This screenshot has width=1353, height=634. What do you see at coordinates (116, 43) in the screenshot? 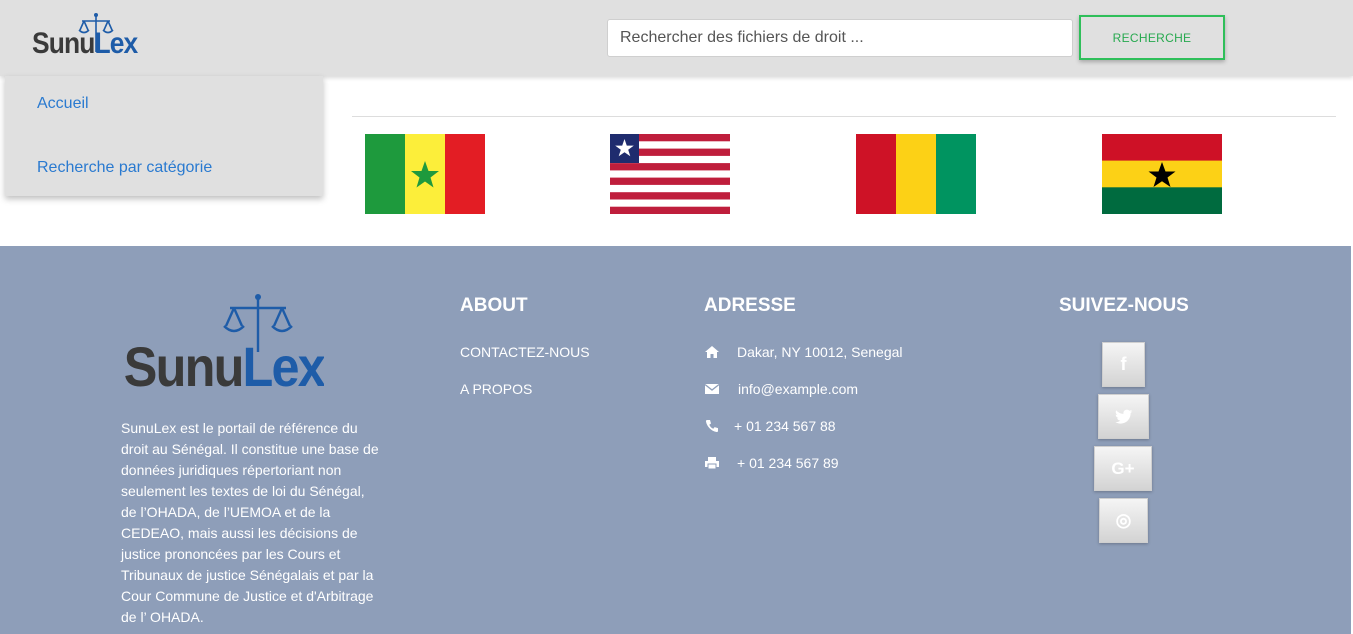
I see `logo-part-lex: Lex` at bounding box center [116, 43].